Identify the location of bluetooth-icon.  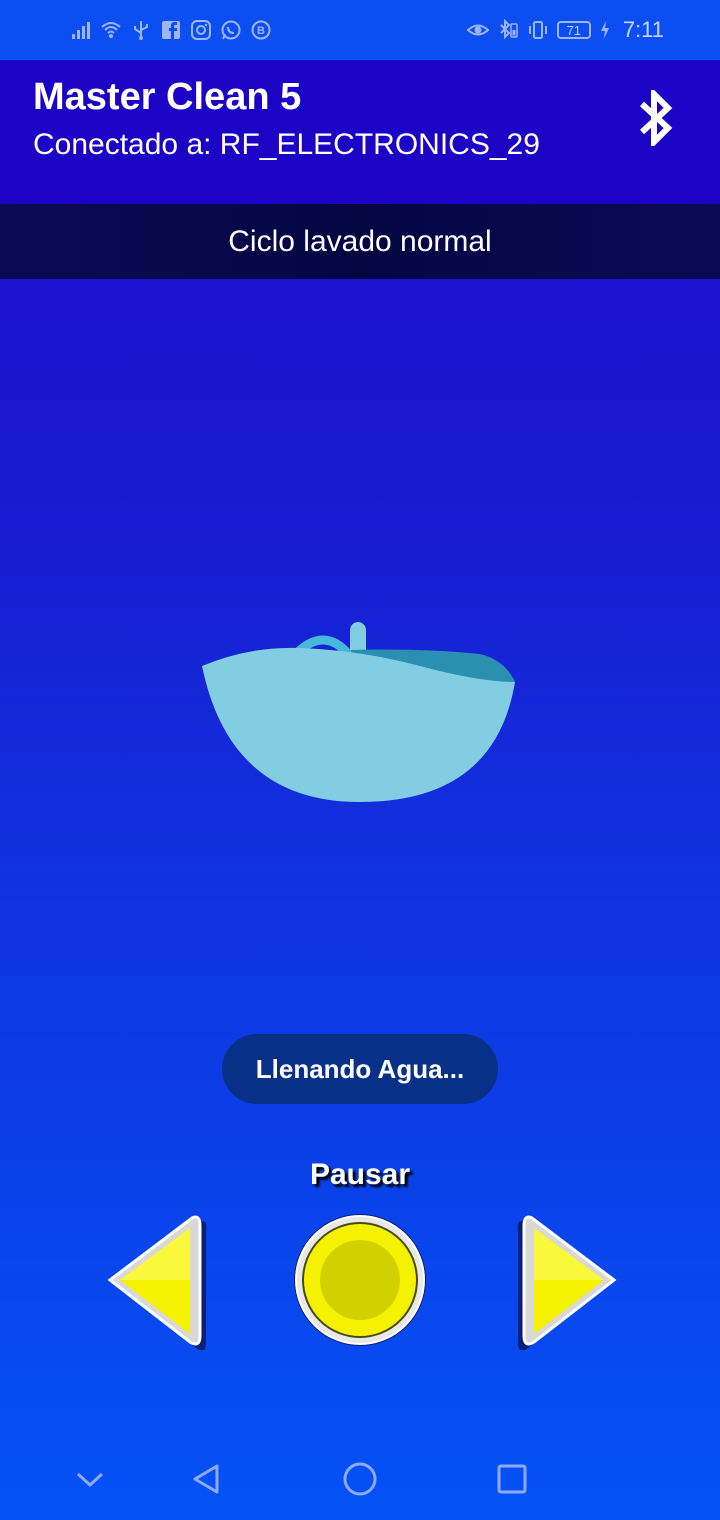
(656, 118).